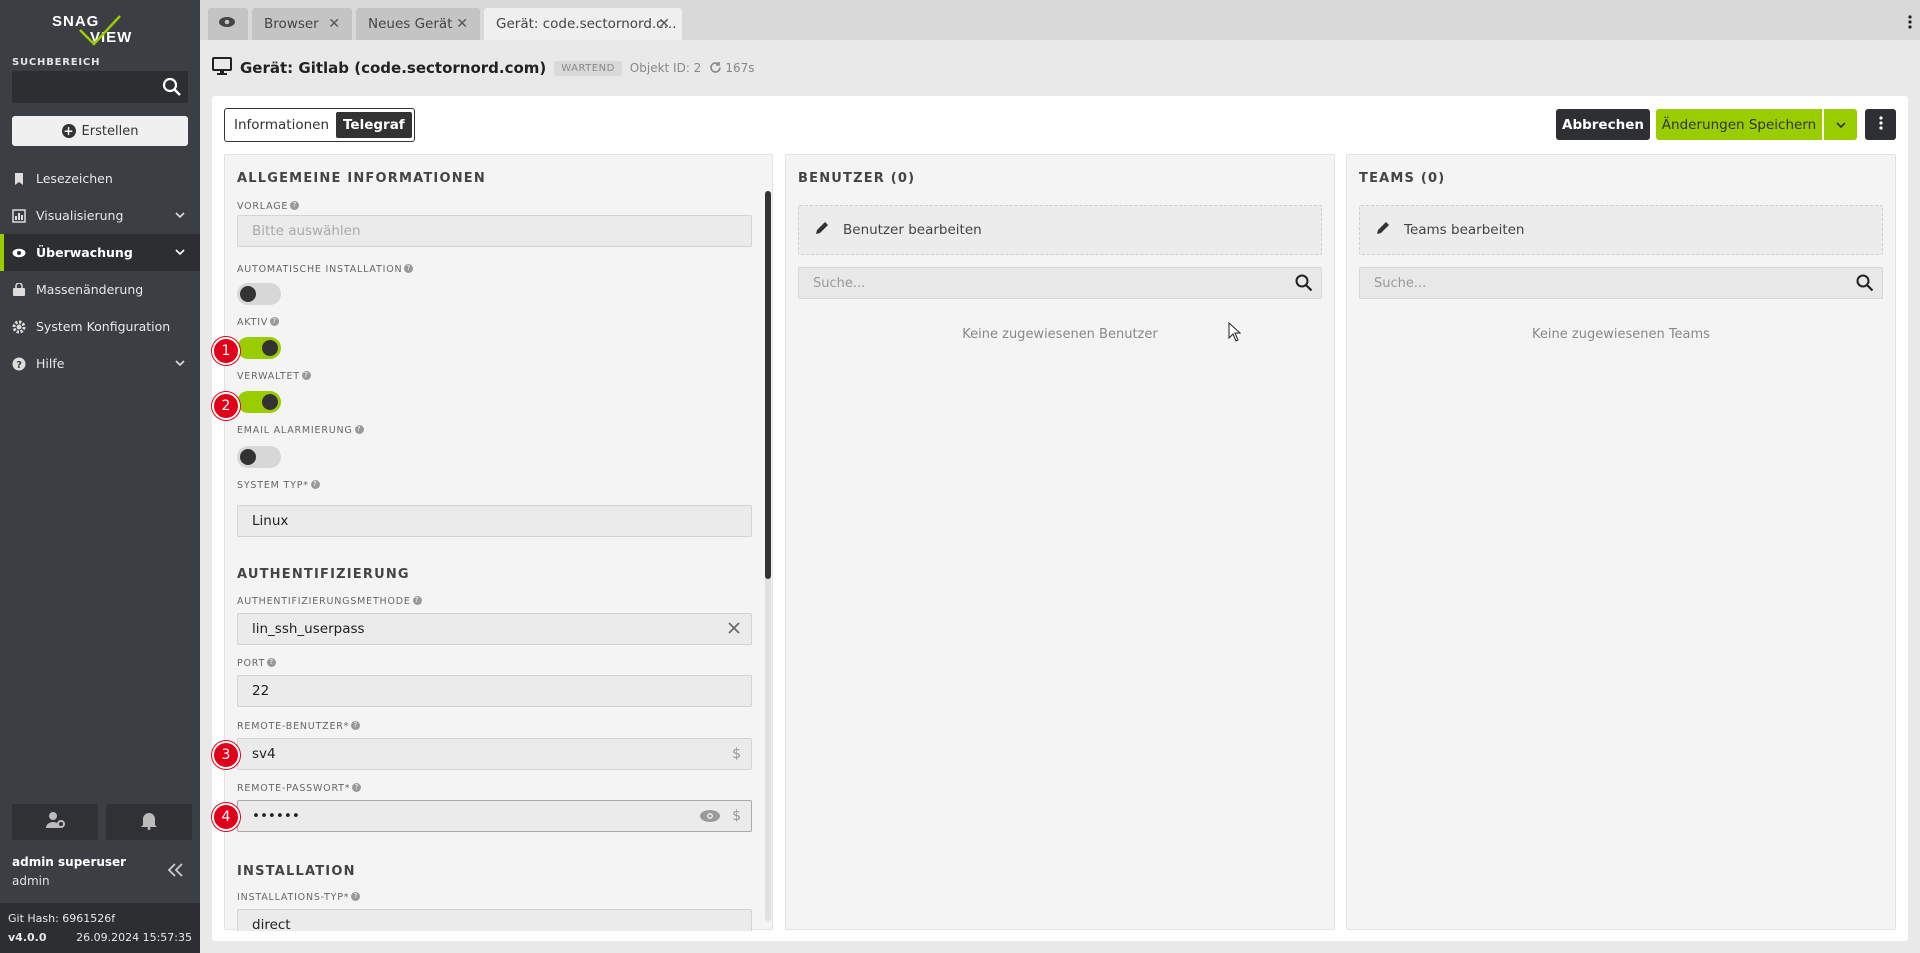 This screenshot has width=1920, height=953. Describe the element at coordinates (494, 691) in the screenshot. I see `port-input: 22` at that location.